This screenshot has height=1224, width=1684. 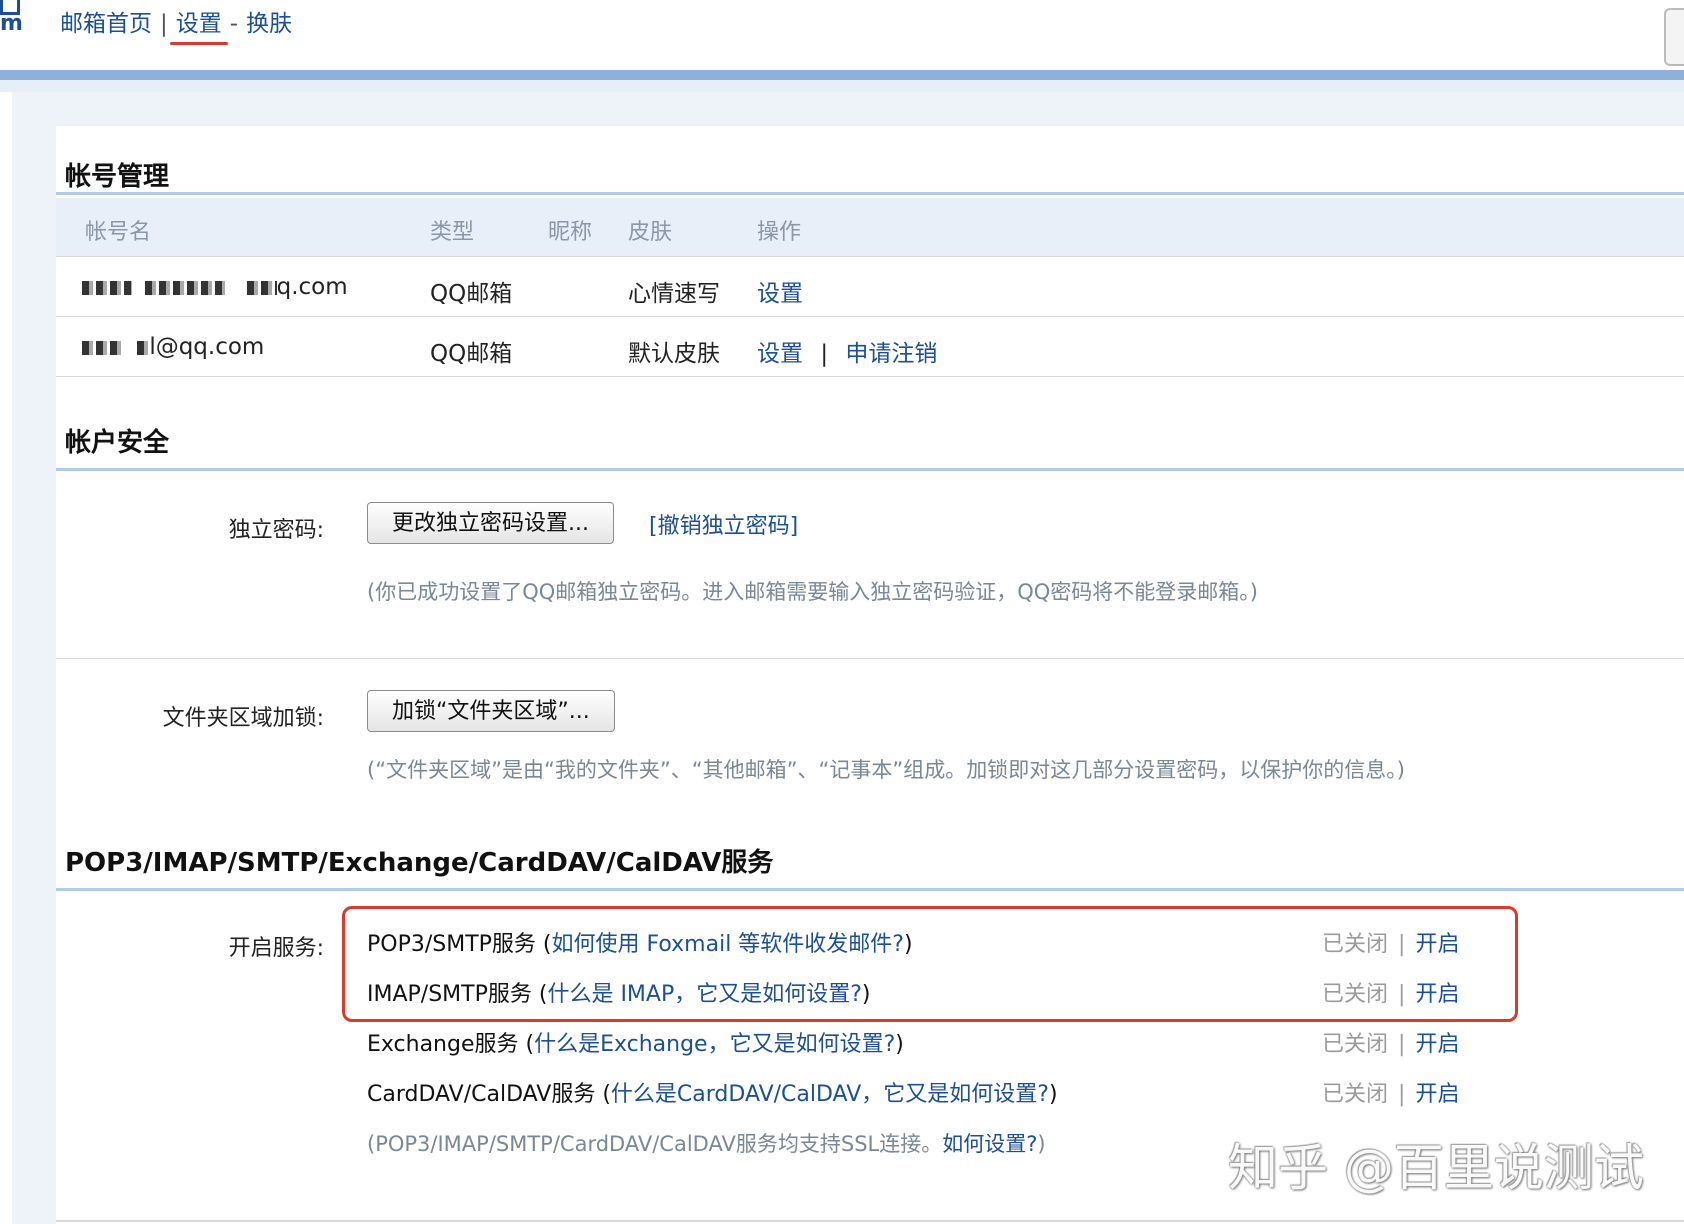 What do you see at coordinates (276, 948) in the screenshot?
I see `enable-services-label: 开启服务:` at bounding box center [276, 948].